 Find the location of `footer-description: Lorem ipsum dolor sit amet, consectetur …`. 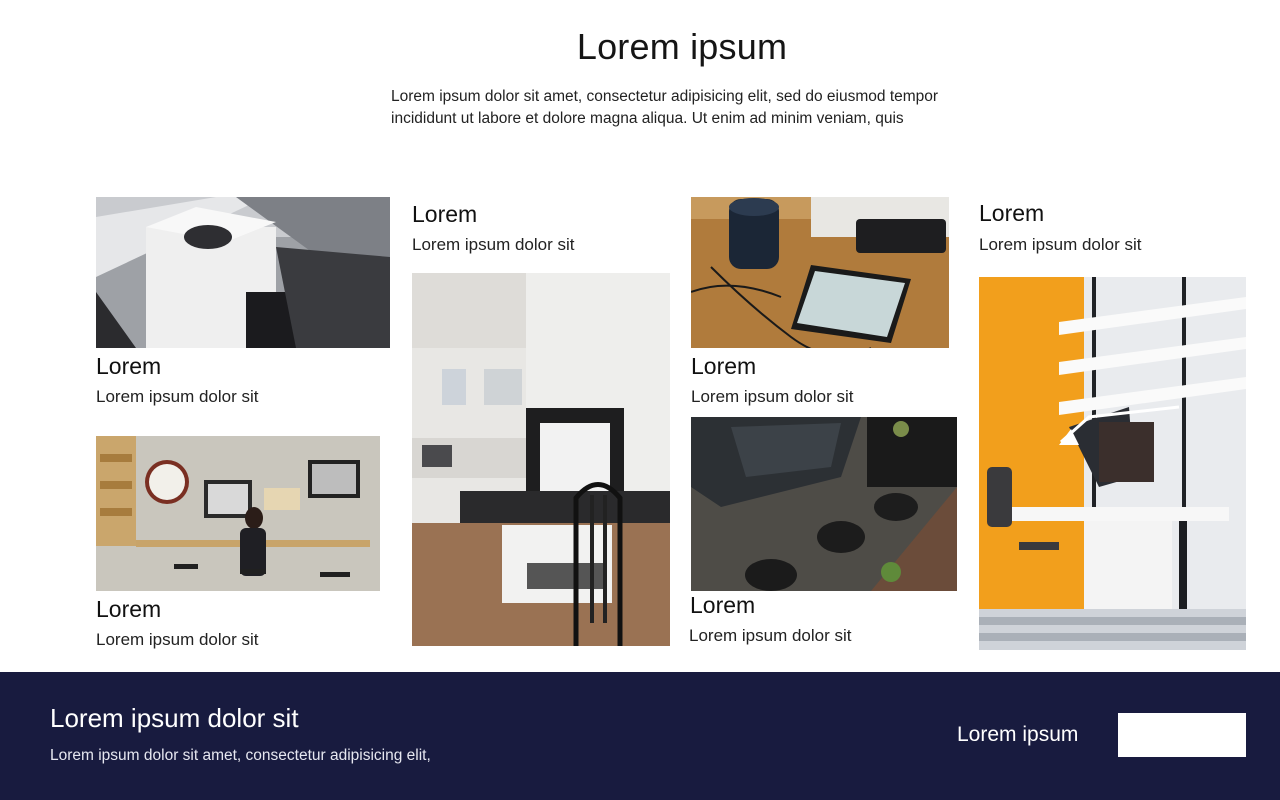

footer-description: Lorem ipsum dolor sit amet, consectetur … is located at coordinates (240, 755).